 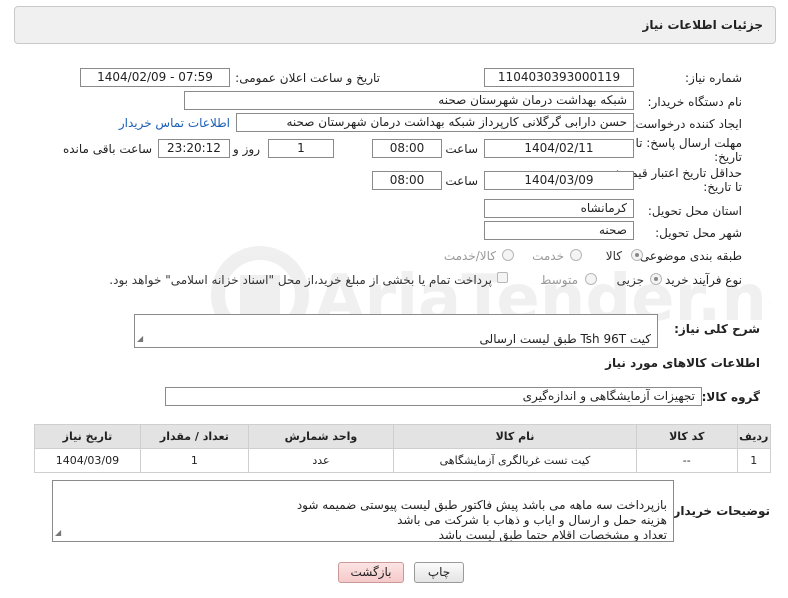 What do you see at coordinates (409, 100) in the screenshot?
I see `buyer-org-field: شبکه بهداشت درمان شهرستان صحنه` at bounding box center [409, 100].